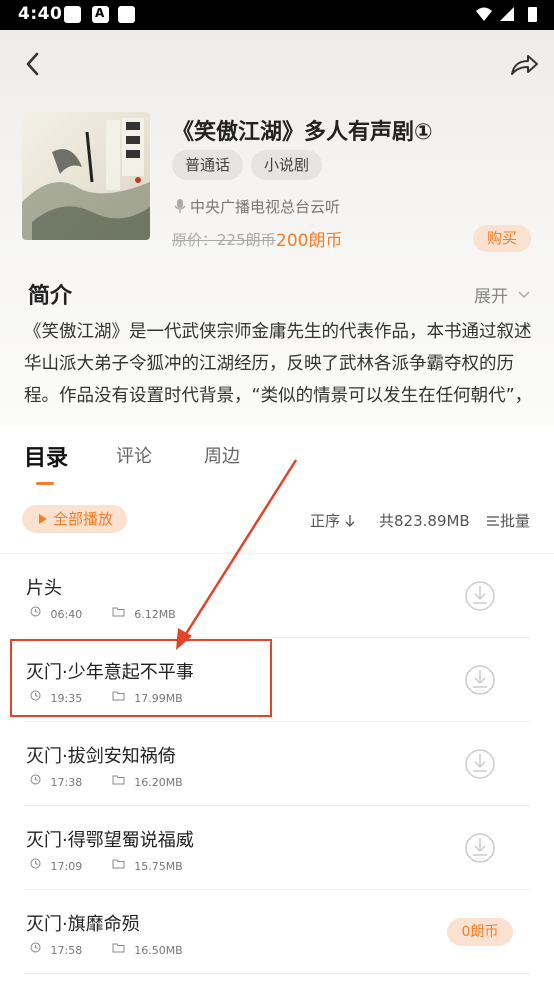 This screenshot has height=984, width=554. Describe the element at coordinates (66, 950) in the screenshot. I see `episode-duration: 17:58` at that location.